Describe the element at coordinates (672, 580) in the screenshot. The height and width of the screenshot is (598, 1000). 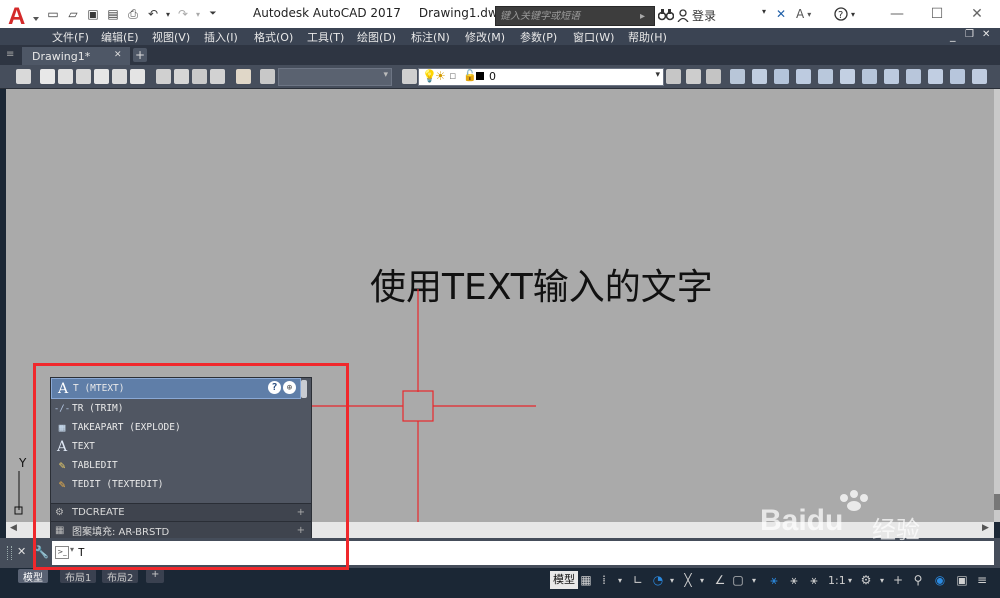
I see `polar-dropdown-icon: ▾` at that location.